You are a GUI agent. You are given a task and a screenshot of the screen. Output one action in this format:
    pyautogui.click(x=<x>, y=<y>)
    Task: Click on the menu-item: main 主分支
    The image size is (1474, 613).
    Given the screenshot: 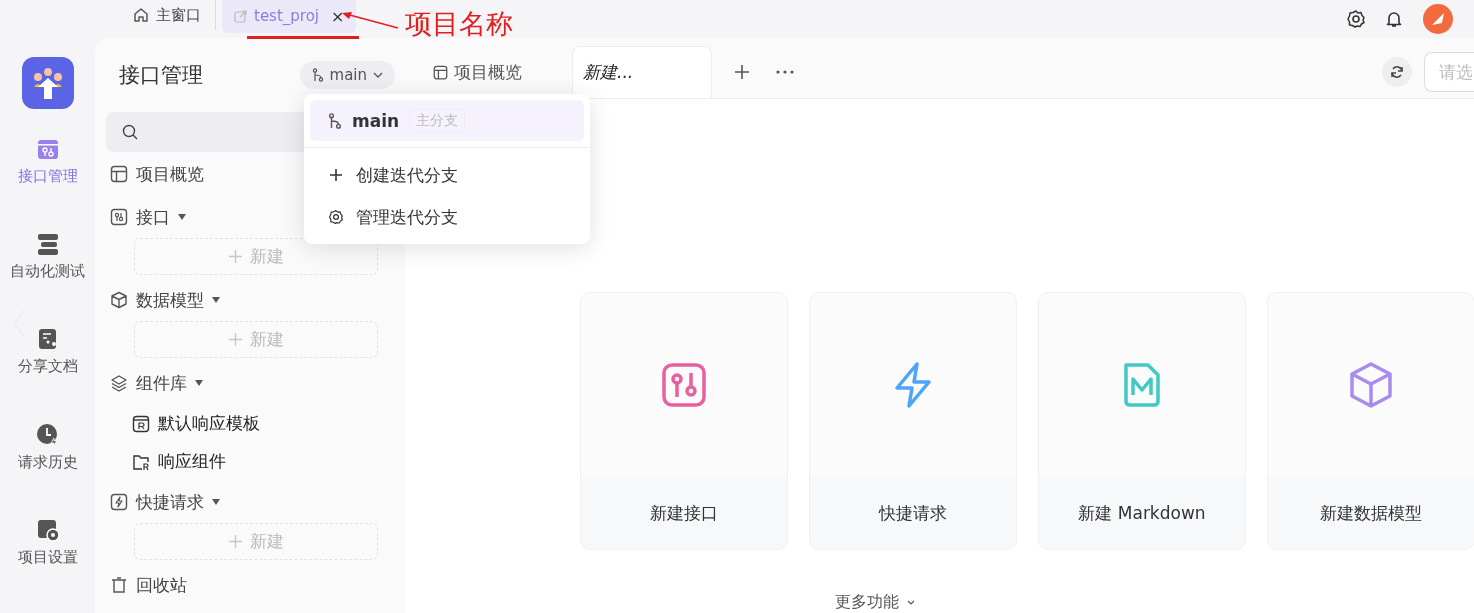 What is the action you would take?
    pyautogui.click(x=447, y=120)
    